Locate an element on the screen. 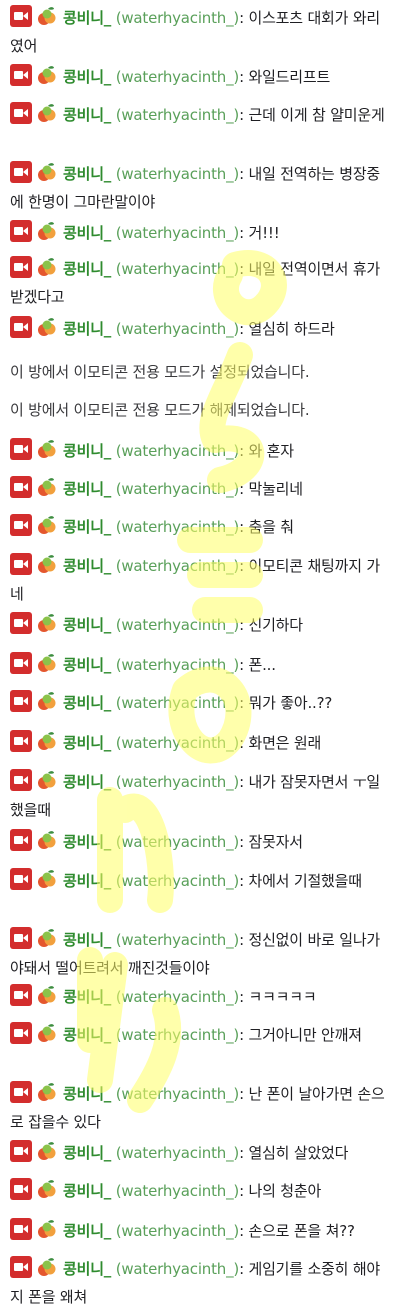  chat-message: 콩비니_ (waterhyacinth_): 거!!! is located at coordinates (200, 234).